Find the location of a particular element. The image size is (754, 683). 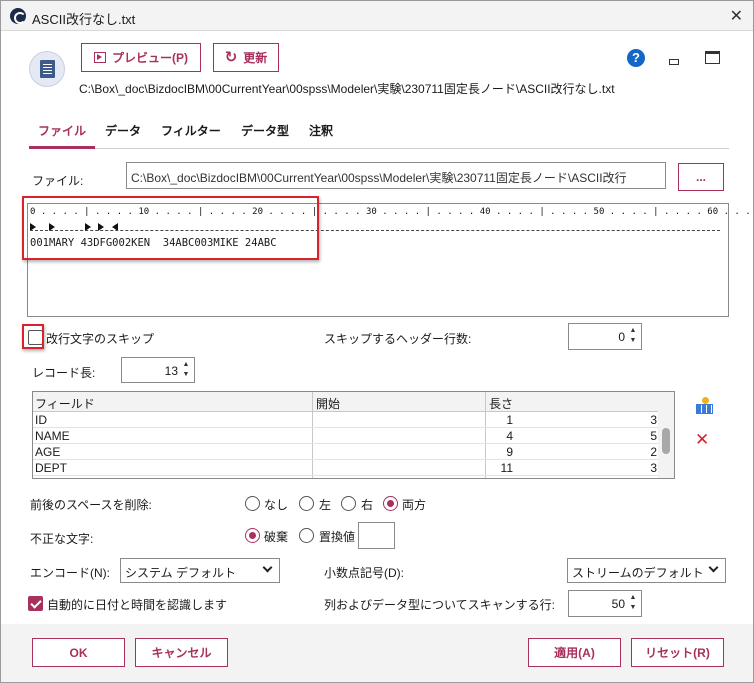

decimal-label: 小数点記号(D): is located at coordinates (364, 573).